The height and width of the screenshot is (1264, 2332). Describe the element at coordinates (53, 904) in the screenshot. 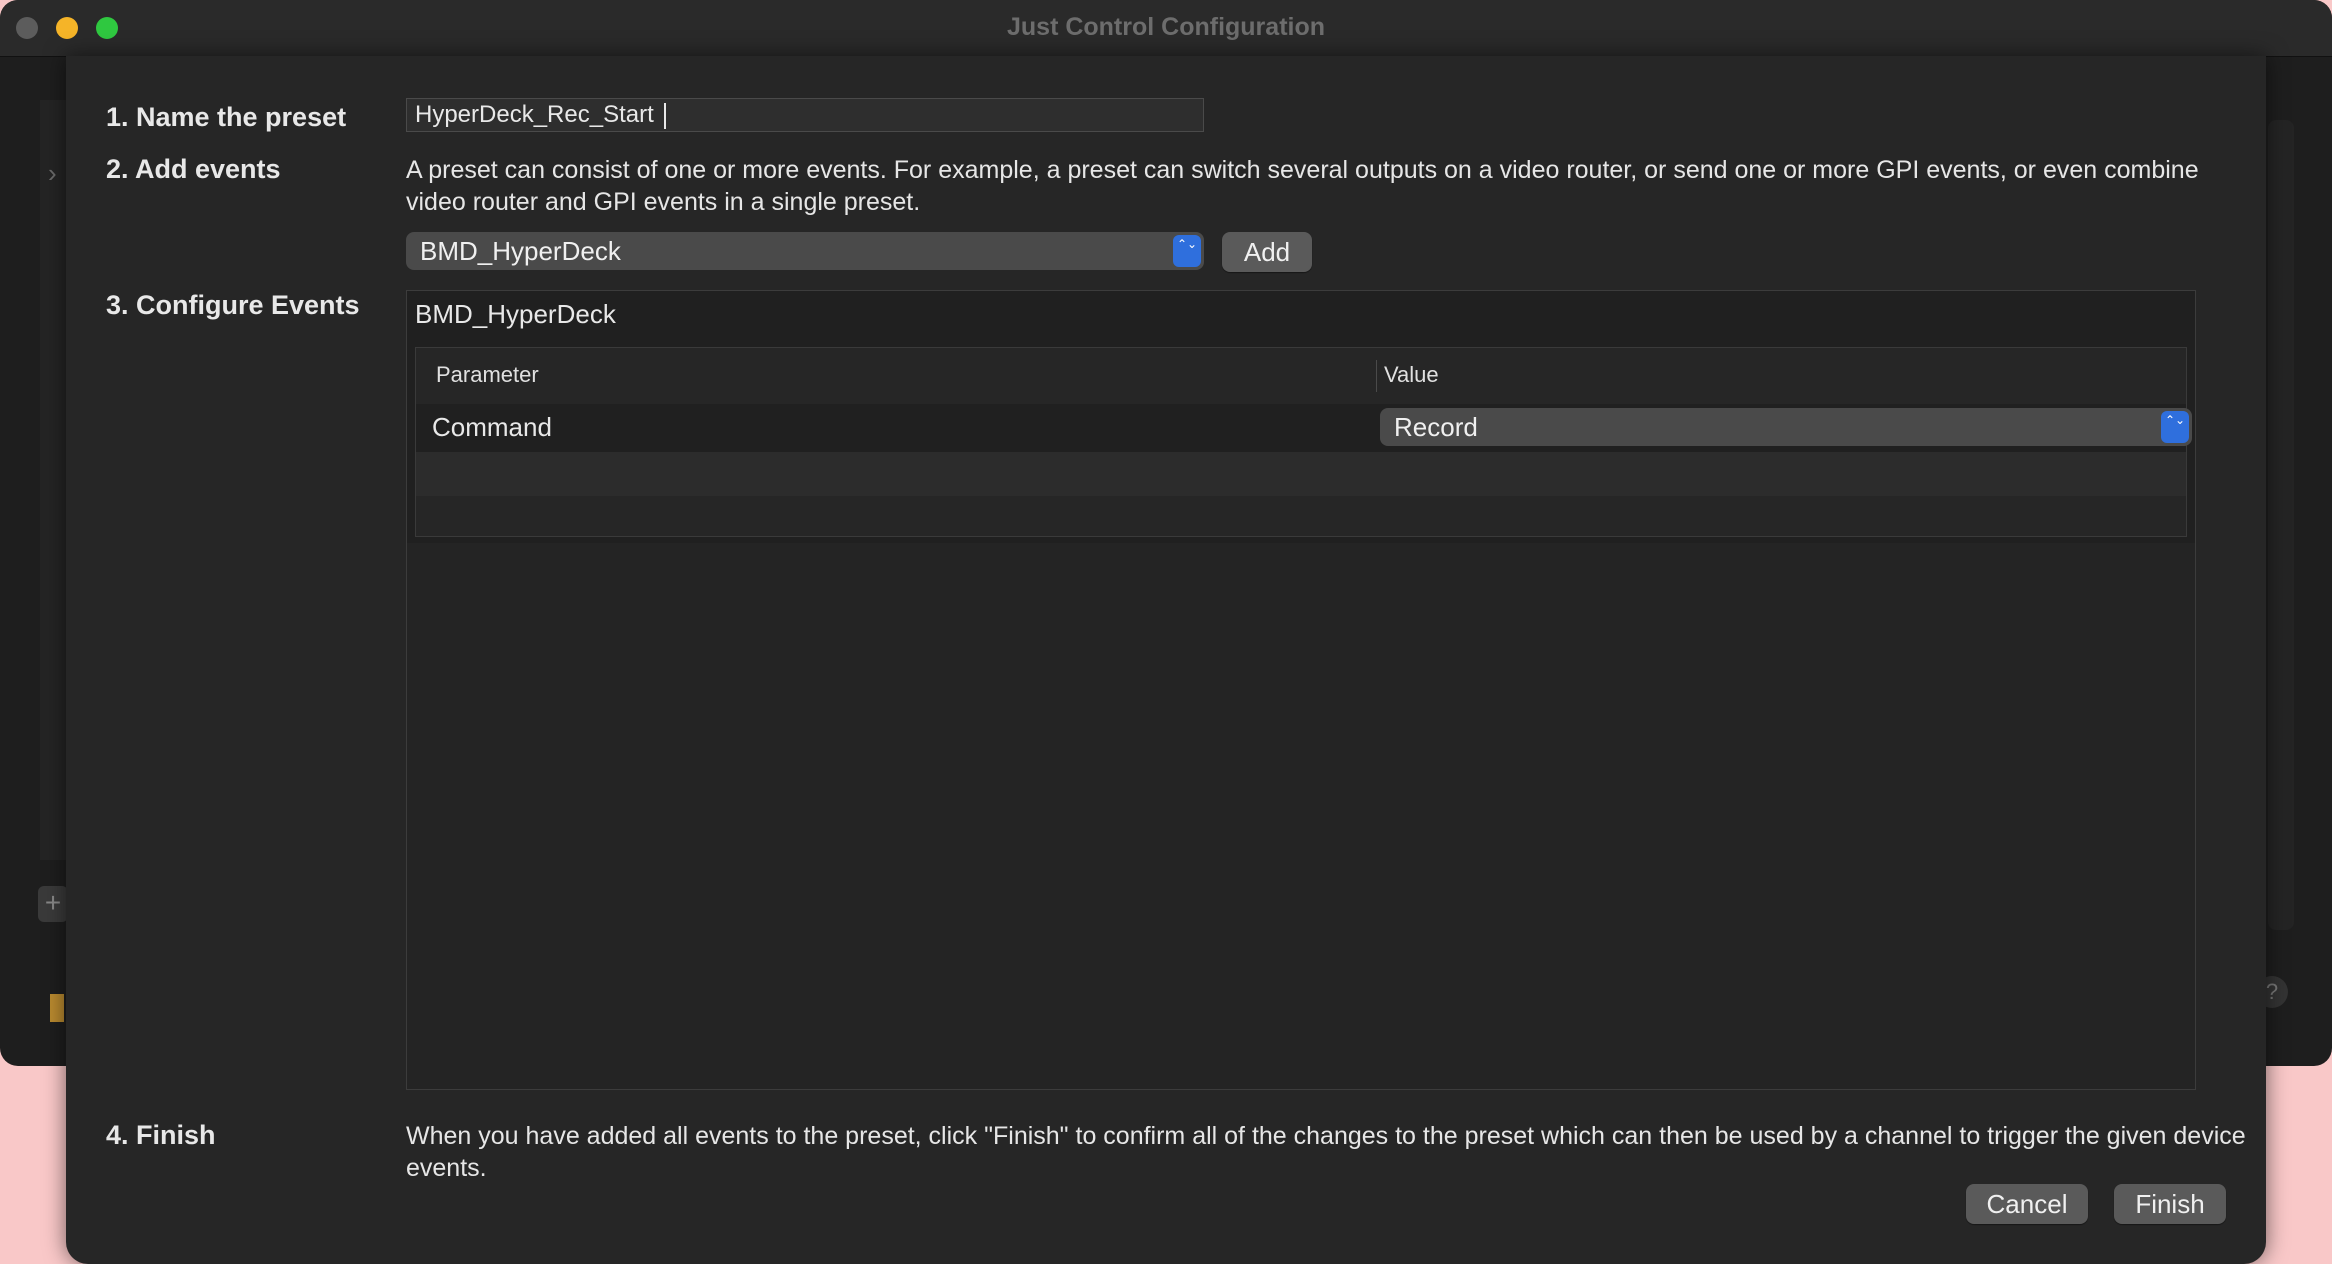

I see `add-icon: +` at that location.